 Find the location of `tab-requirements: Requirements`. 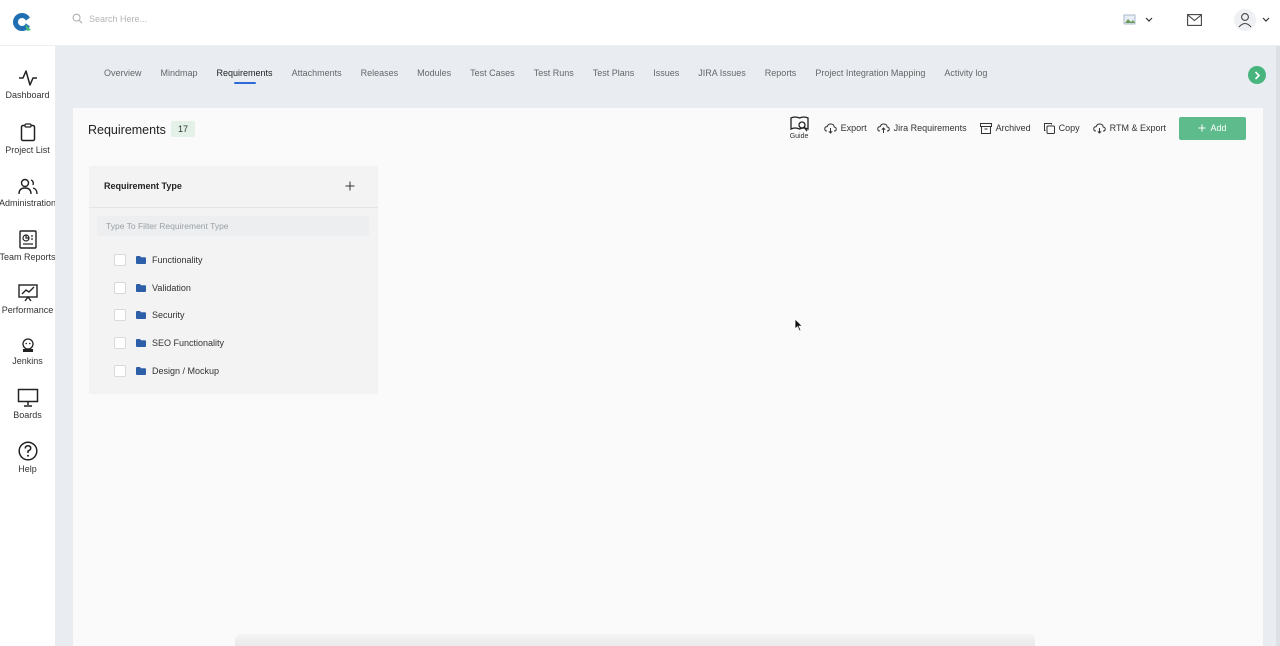

tab-requirements: Requirements is located at coordinates (245, 76).